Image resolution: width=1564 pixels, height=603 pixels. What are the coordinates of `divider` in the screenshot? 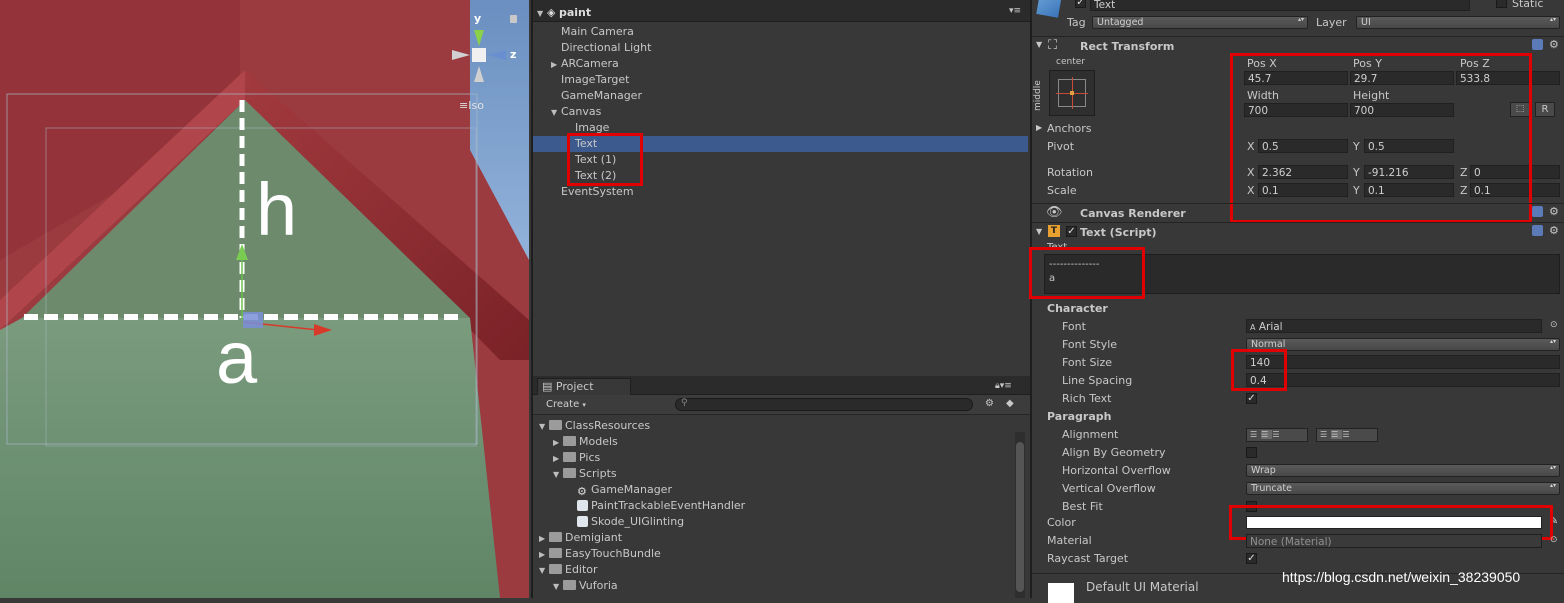 It's located at (1298, 36).